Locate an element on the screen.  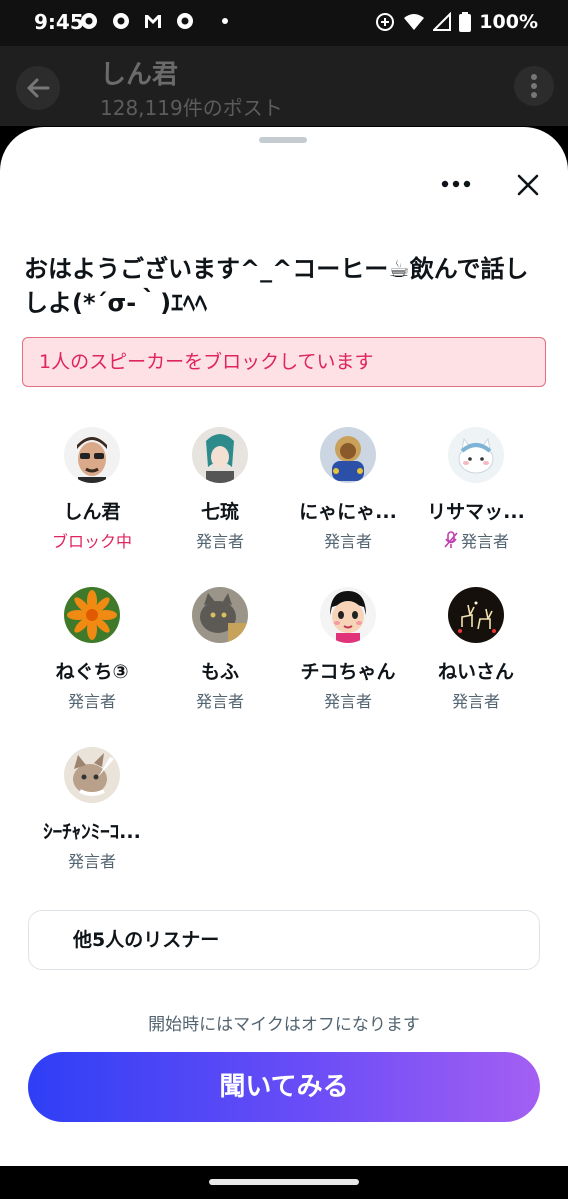
speaker-name: 七琉 is located at coordinates (219, 512).